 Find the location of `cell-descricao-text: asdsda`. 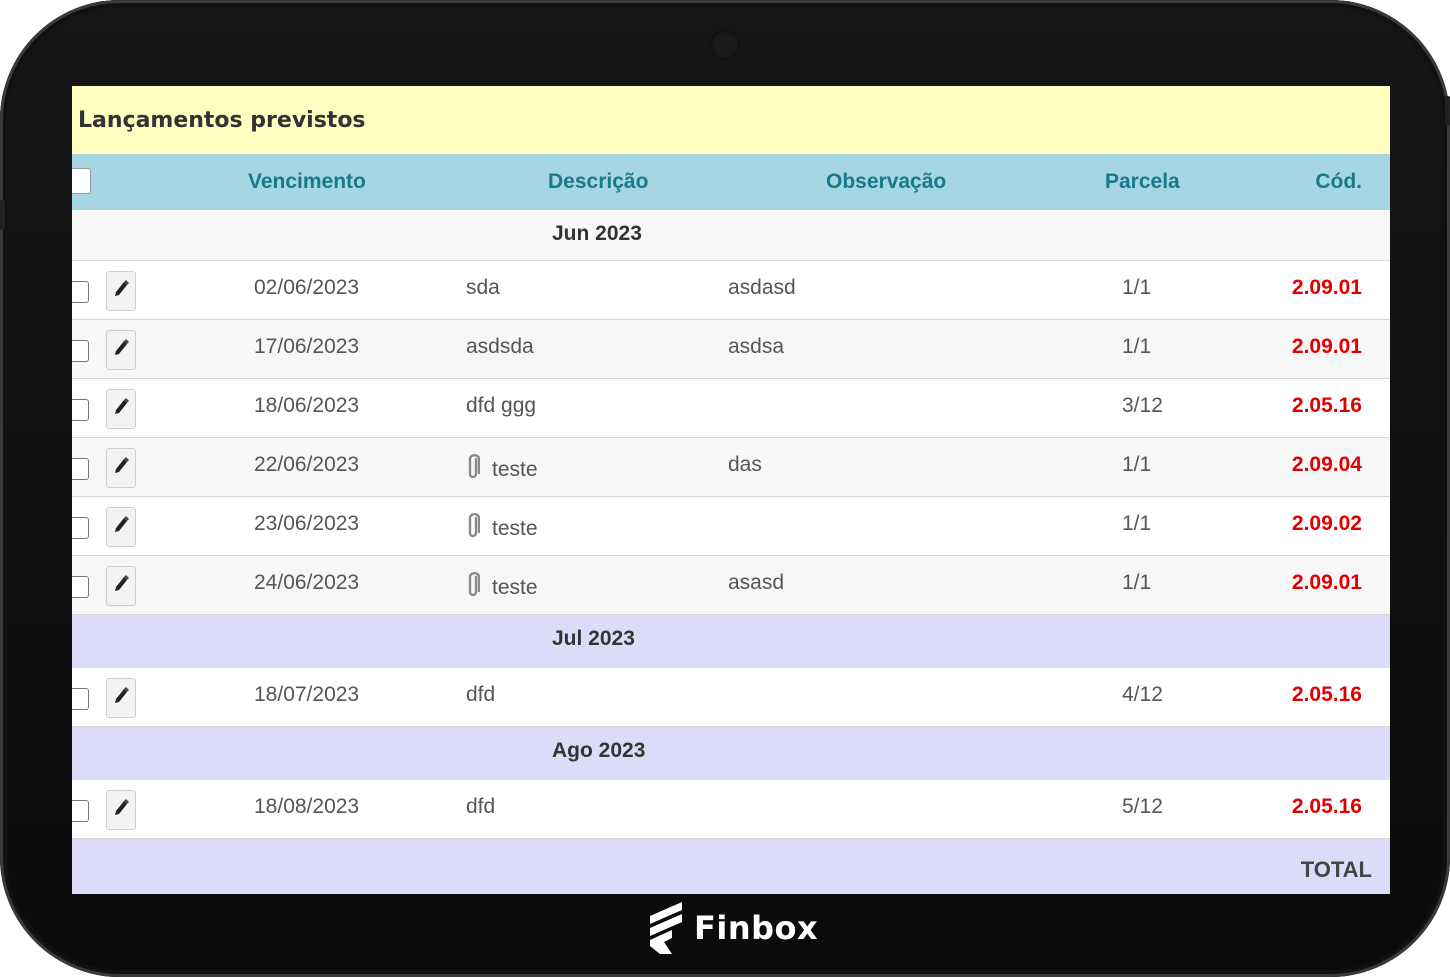

cell-descricao-text: asdsda is located at coordinates (500, 346).